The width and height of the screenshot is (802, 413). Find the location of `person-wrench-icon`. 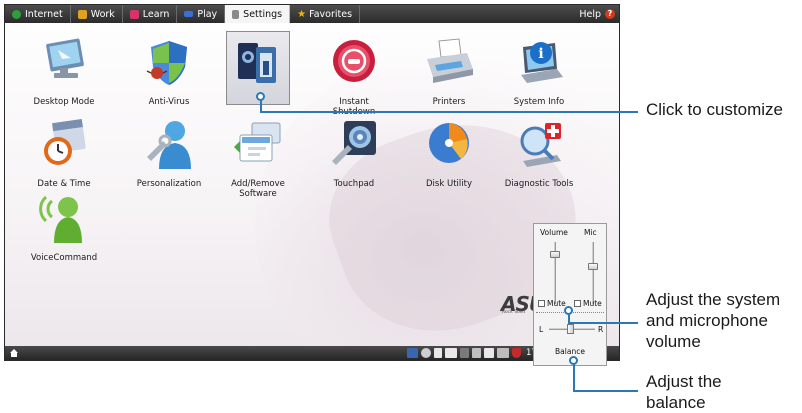

person-wrench-icon is located at coordinates (169, 145).